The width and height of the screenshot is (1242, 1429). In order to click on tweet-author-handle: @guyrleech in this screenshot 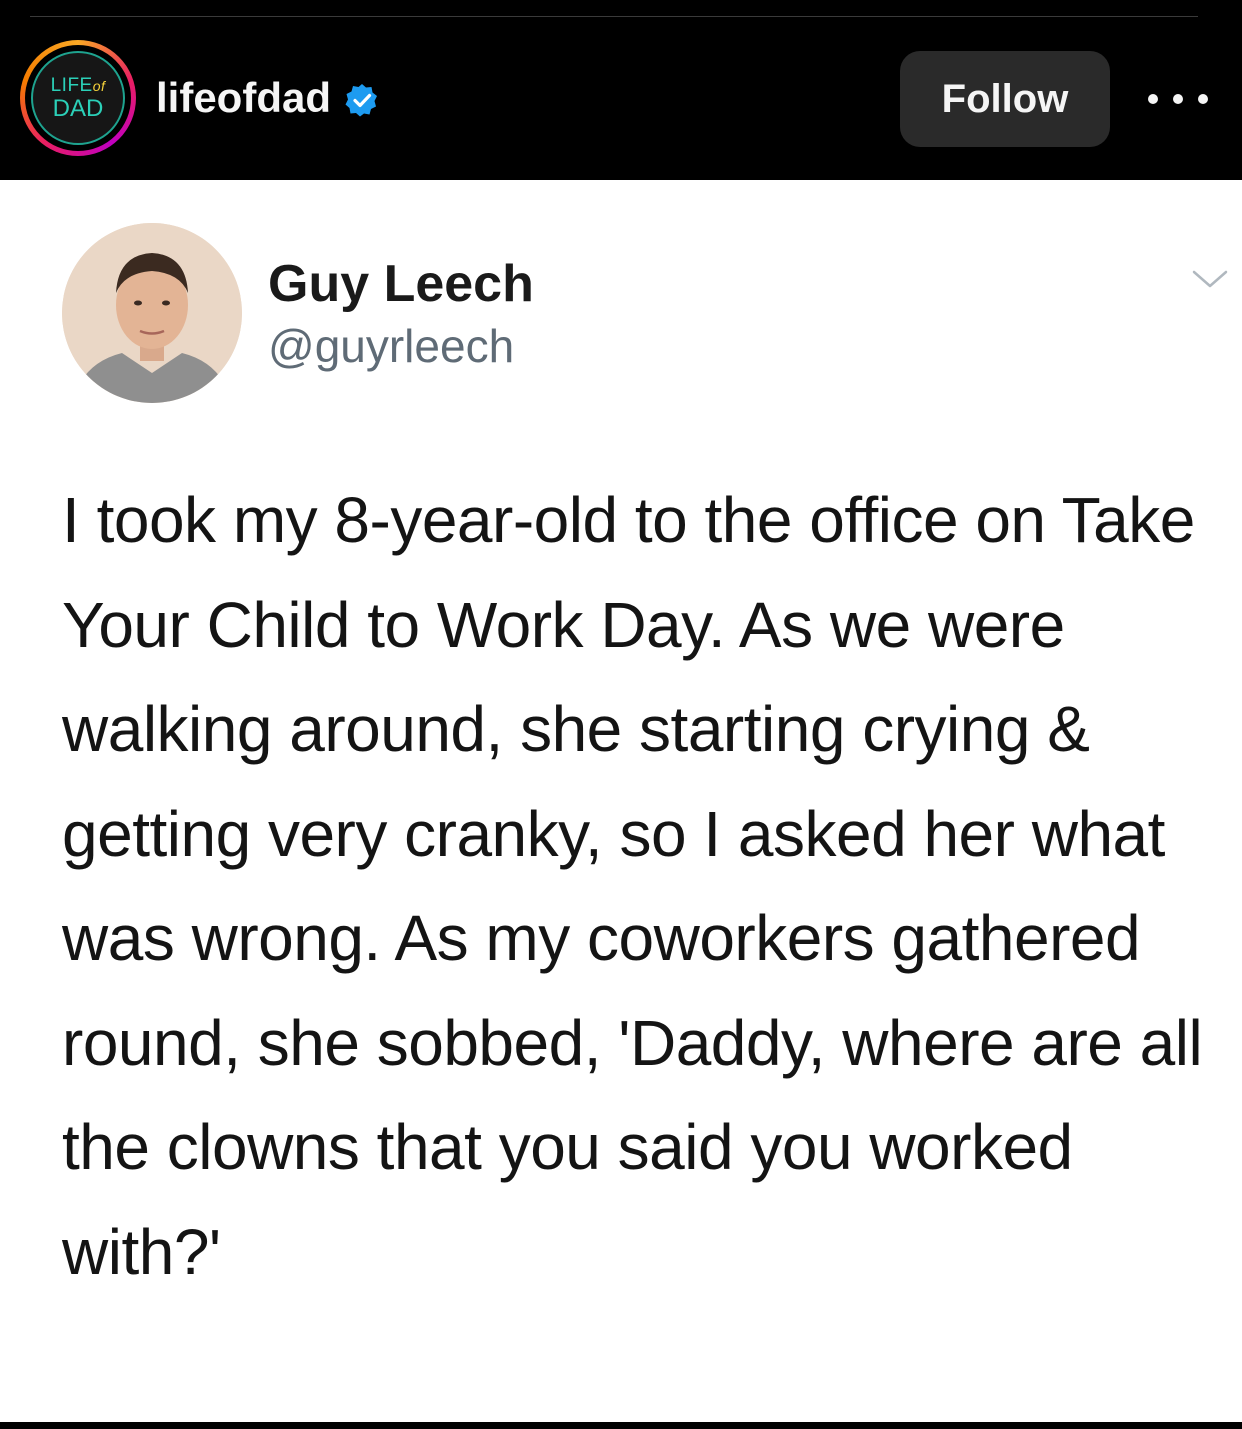, I will do `click(391, 346)`.